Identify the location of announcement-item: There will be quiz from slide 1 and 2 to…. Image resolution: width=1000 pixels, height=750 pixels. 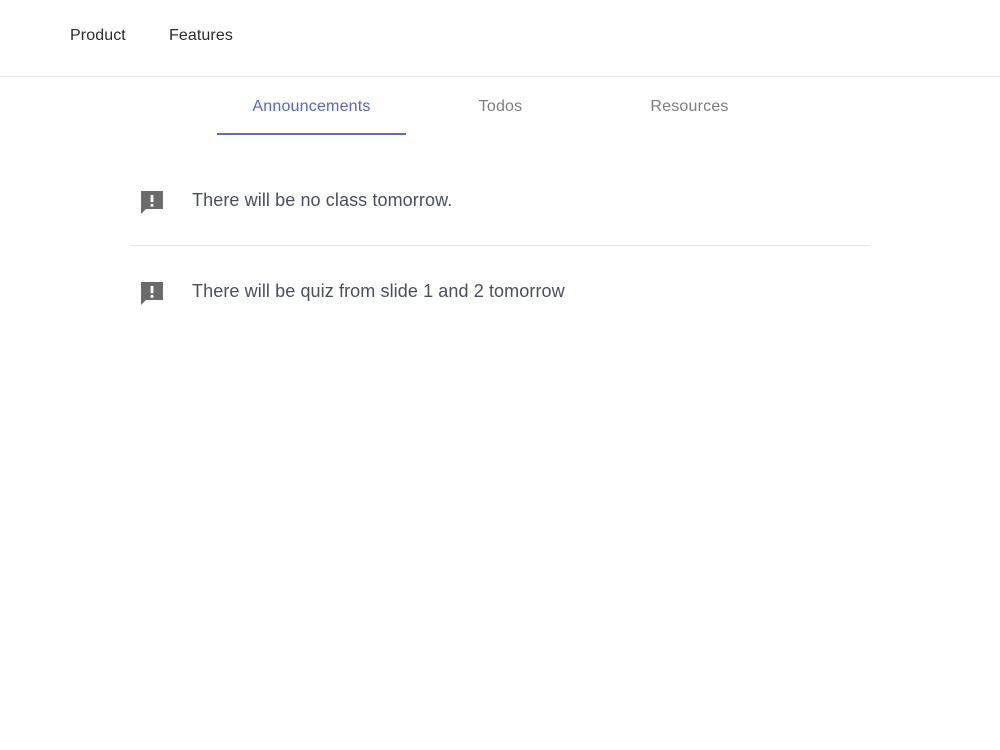
(500, 293).